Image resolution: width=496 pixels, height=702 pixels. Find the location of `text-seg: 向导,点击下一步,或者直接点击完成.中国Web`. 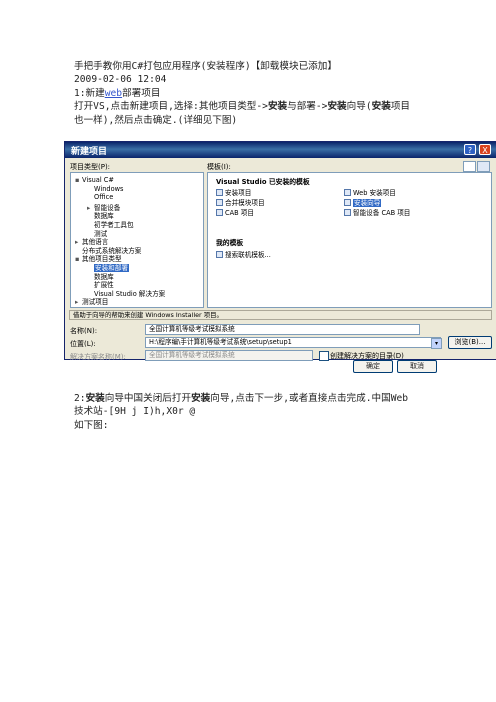

text-seg: 向导,点击下一步,或者直接点击完成.中国Web is located at coordinates (309, 398).